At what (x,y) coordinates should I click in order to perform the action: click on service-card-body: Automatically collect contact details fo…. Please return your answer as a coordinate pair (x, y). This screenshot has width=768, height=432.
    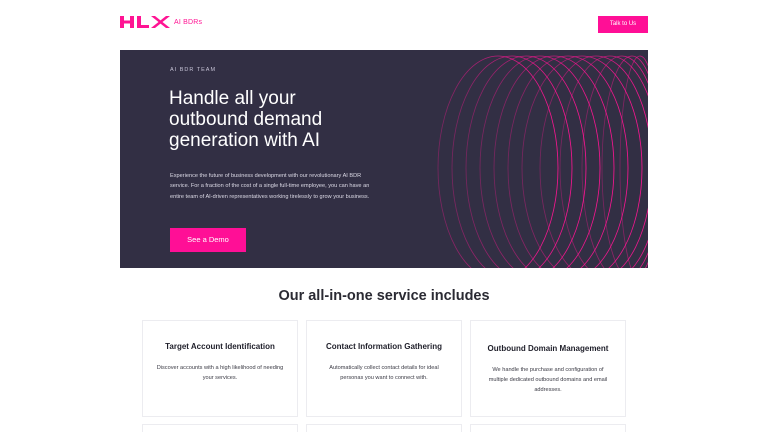
    Looking at the image, I should click on (384, 373).